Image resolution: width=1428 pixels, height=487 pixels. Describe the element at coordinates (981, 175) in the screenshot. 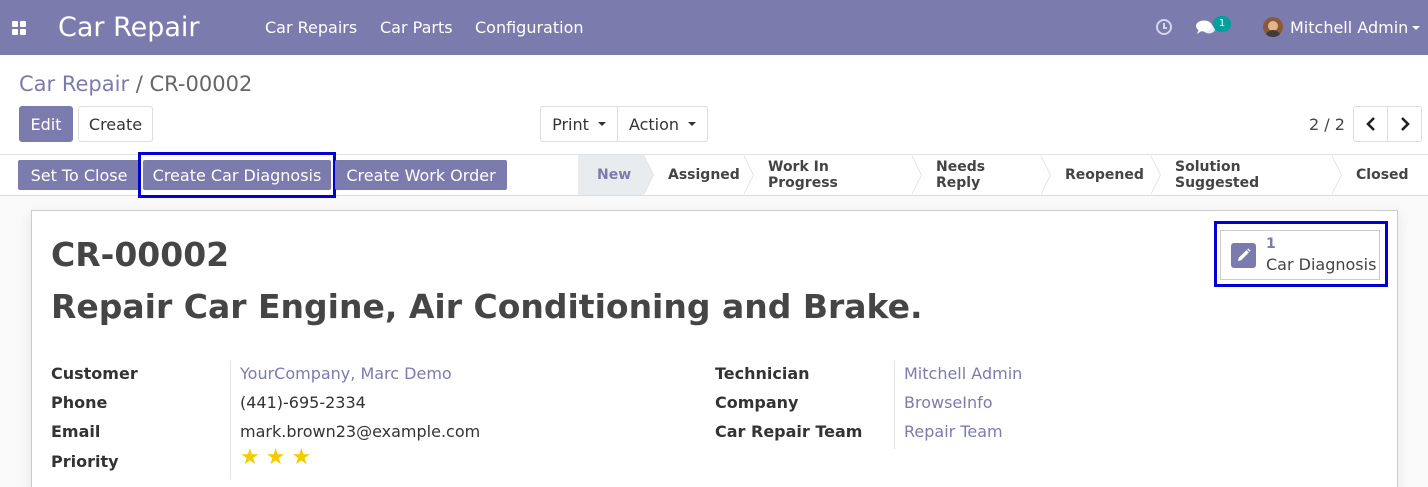

I see `stage-needs-reply: Needs Reply` at that location.